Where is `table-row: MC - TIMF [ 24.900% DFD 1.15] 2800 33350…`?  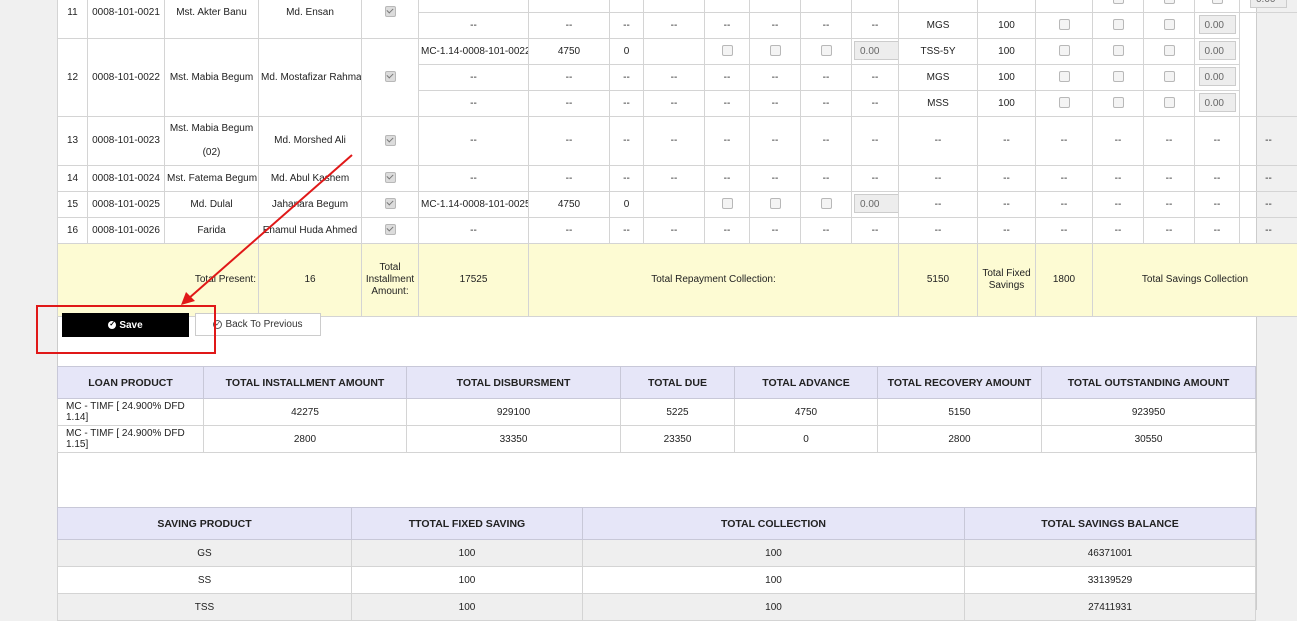
table-row: MC - TIMF [ 24.900% DFD 1.15] 2800 33350… is located at coordinates (657, 439).